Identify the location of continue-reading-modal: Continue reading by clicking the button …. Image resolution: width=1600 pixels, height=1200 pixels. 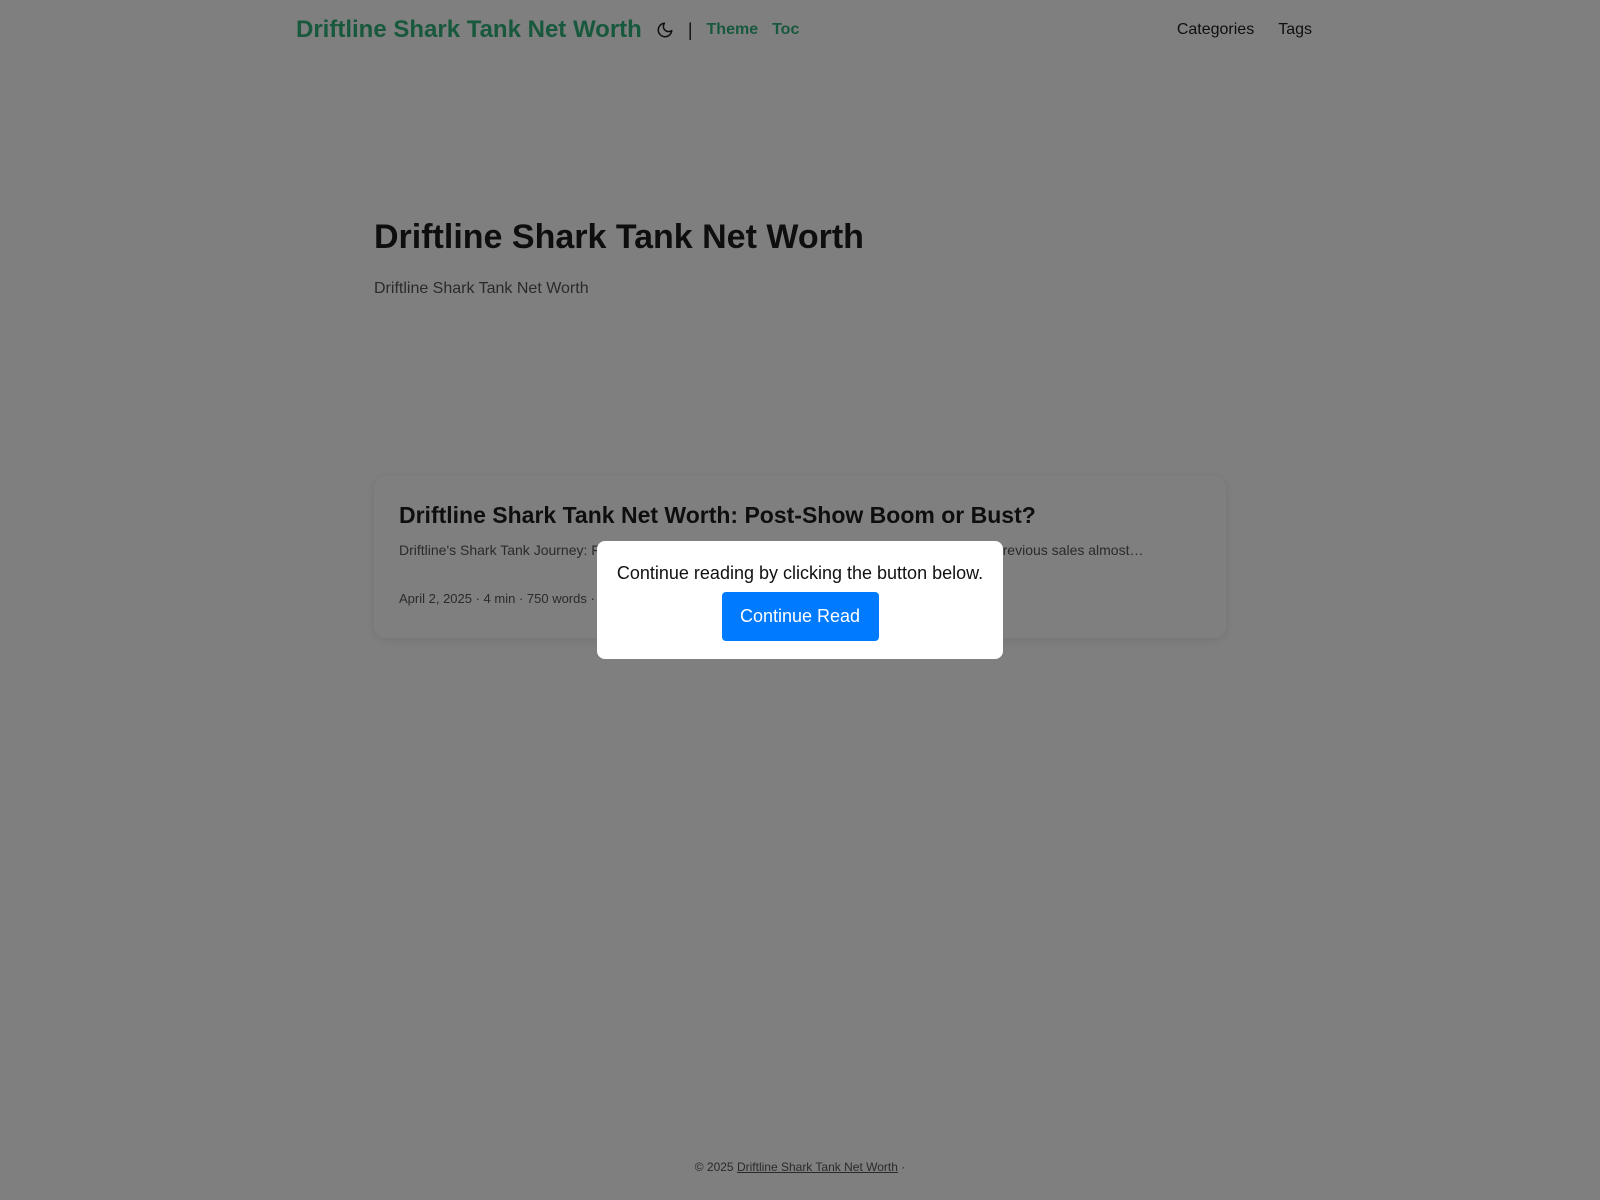
(800, 600).